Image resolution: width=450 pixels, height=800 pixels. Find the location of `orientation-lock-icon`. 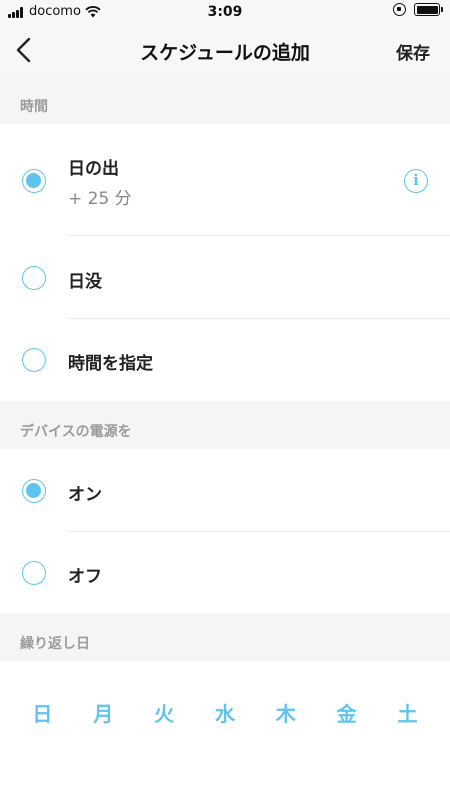

orientation-lock-icon is located at coordinates (399, 9).